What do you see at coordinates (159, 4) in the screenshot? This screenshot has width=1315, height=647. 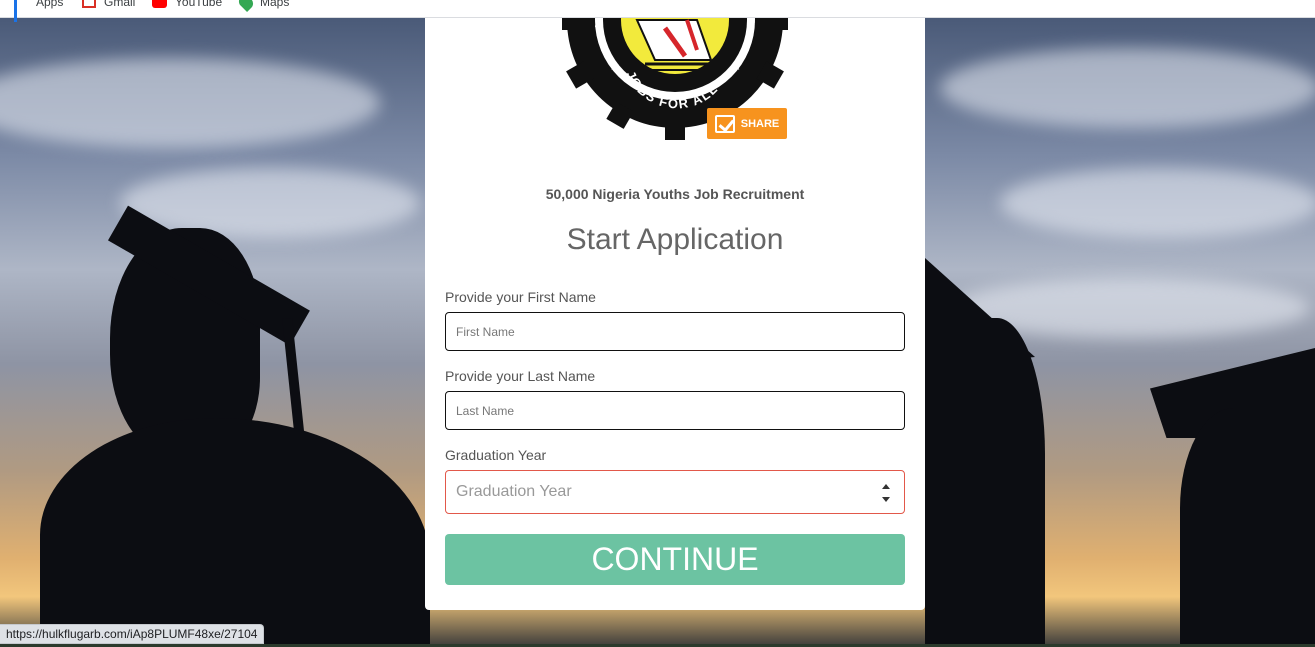 I see `youtube-icon` at bounding box center [159, 4].